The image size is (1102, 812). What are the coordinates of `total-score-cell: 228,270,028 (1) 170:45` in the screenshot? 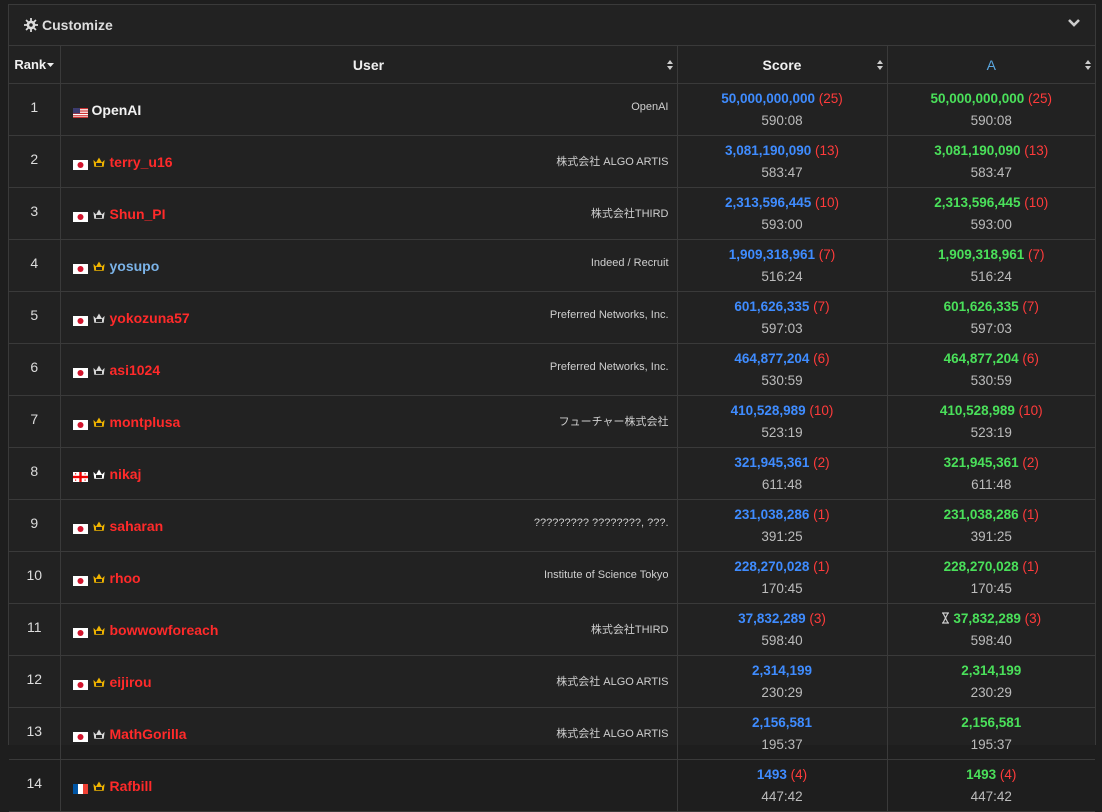 It's located at (782, 577).